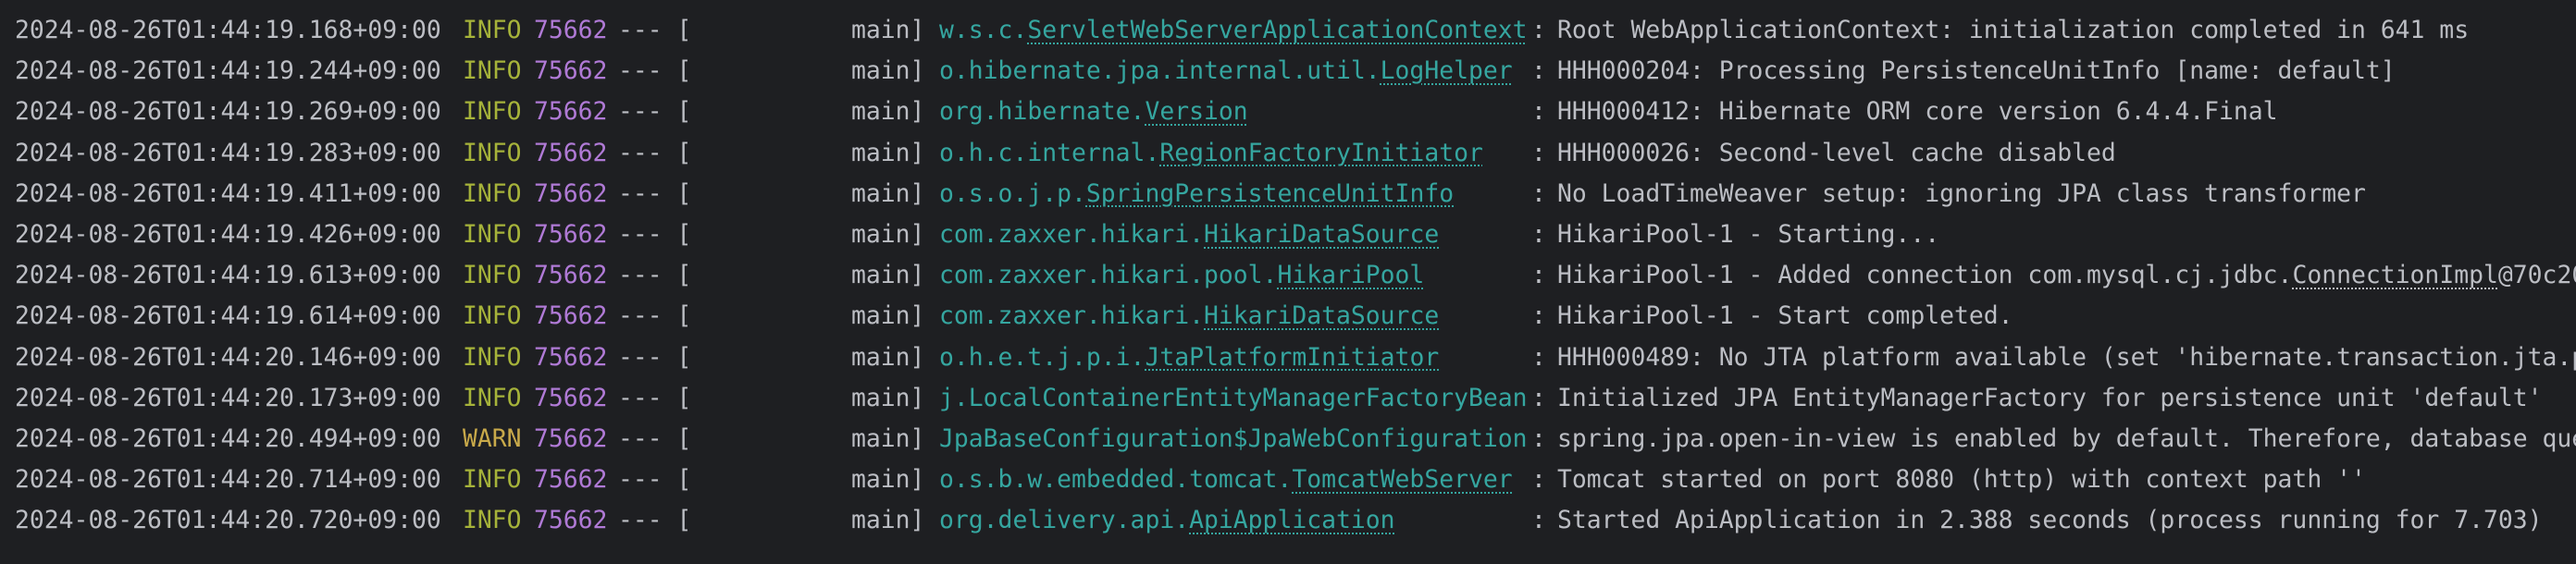 The image size is (2576, 564). I want to click on log-logger-class-link: JtaPlatformInitiator, so click(1292, 357).